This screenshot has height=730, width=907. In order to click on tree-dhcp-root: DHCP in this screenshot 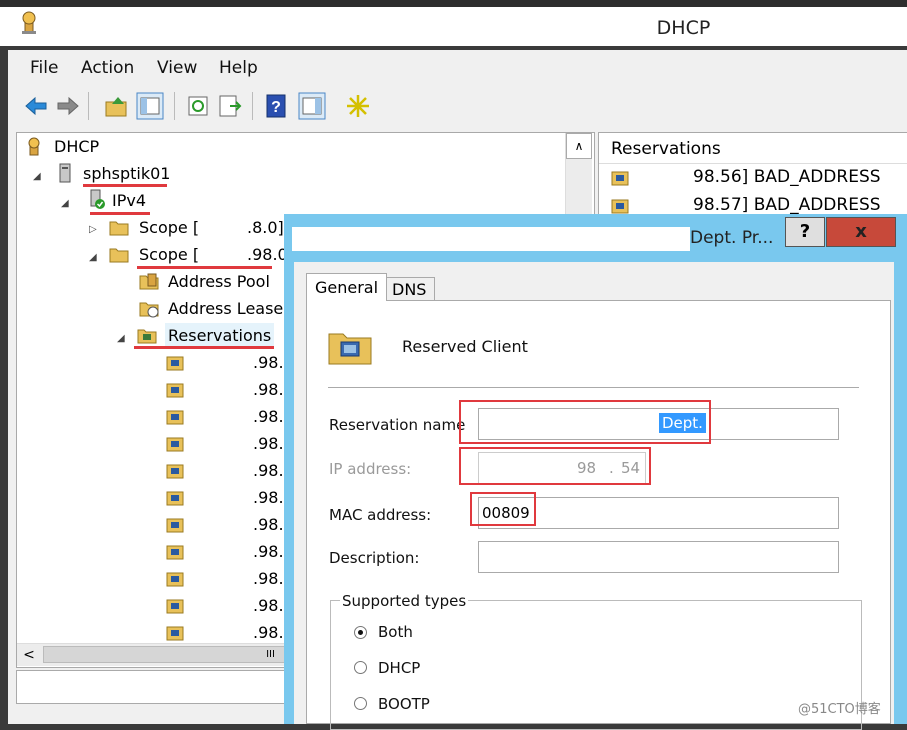, I will do `click(76, 147)`.